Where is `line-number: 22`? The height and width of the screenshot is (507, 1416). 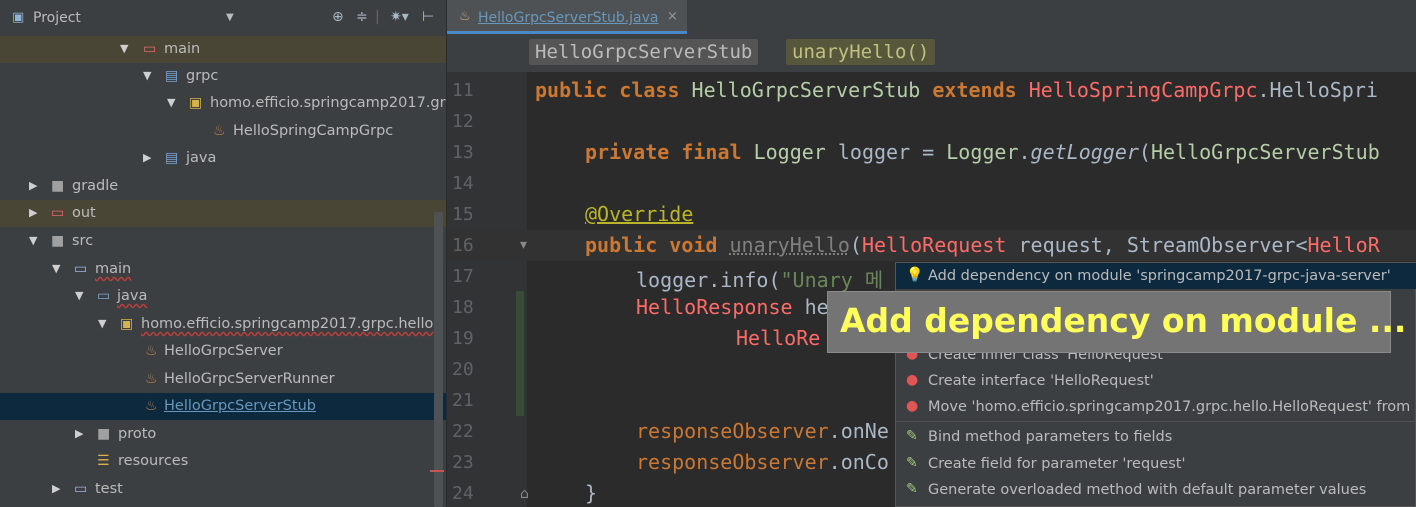
line-number: 22 is located at coordinates (463, 431).